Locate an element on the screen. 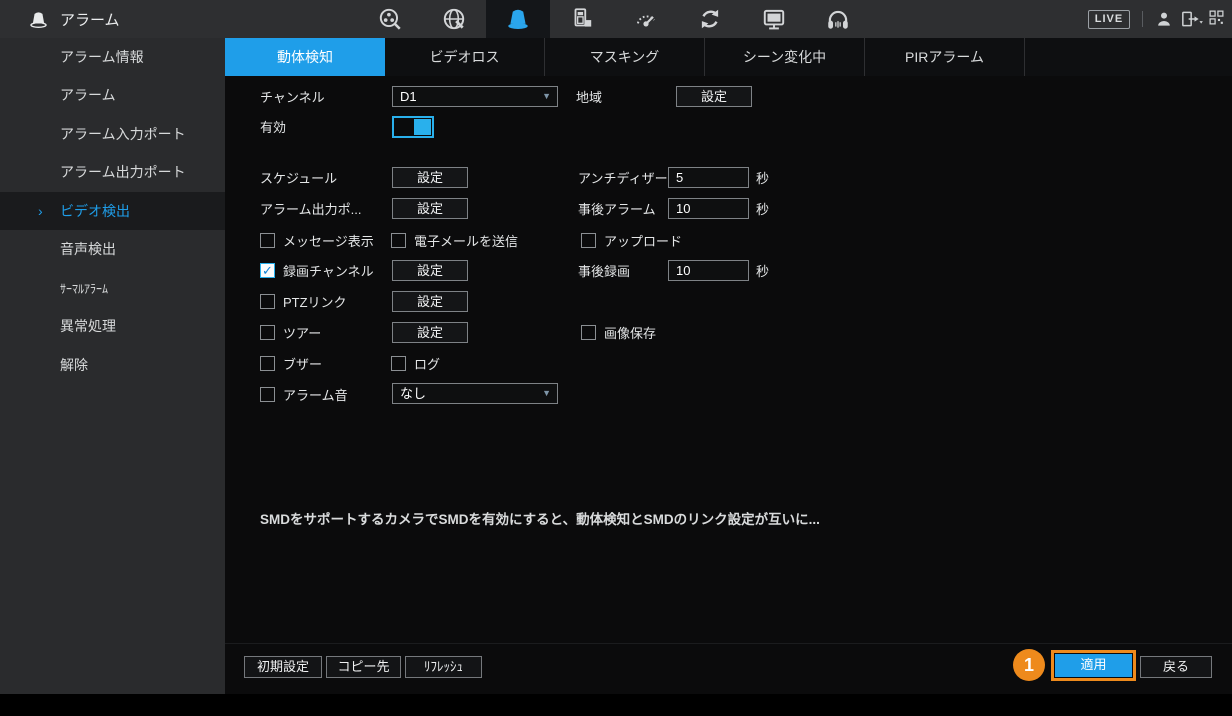 The image size is (1232, 716). sidebar-item-abnormality: 異常処理 is located at coordinates (112, 326).